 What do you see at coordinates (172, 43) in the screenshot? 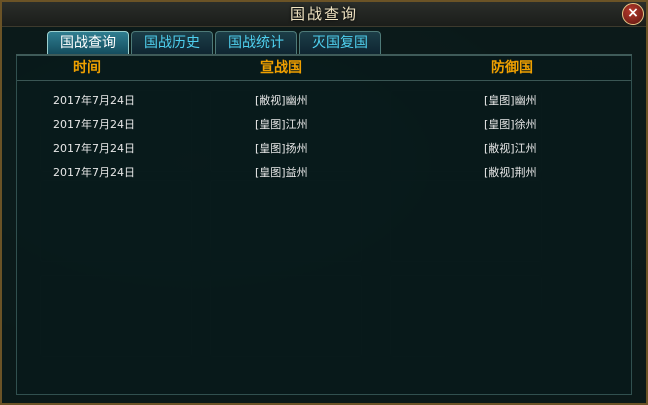
I see `tab-war-history: 国战历史` at bounding box center [172, 43].